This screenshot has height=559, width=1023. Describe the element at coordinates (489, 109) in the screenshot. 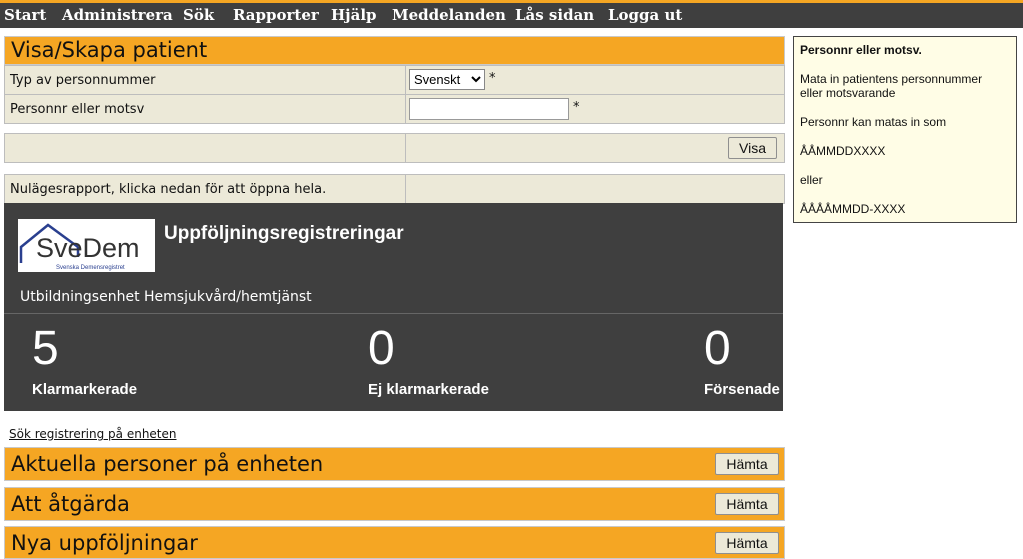

I see `personnummer-input` at that location.